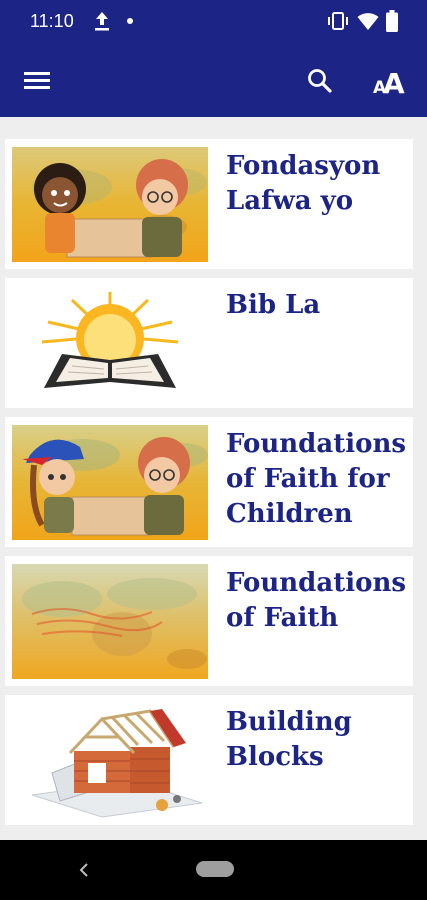 The image size is (427, 900). Describe the element at coordinates (110, 343) in the screenshot. I see `bible-with-sunrise-image` at that location.